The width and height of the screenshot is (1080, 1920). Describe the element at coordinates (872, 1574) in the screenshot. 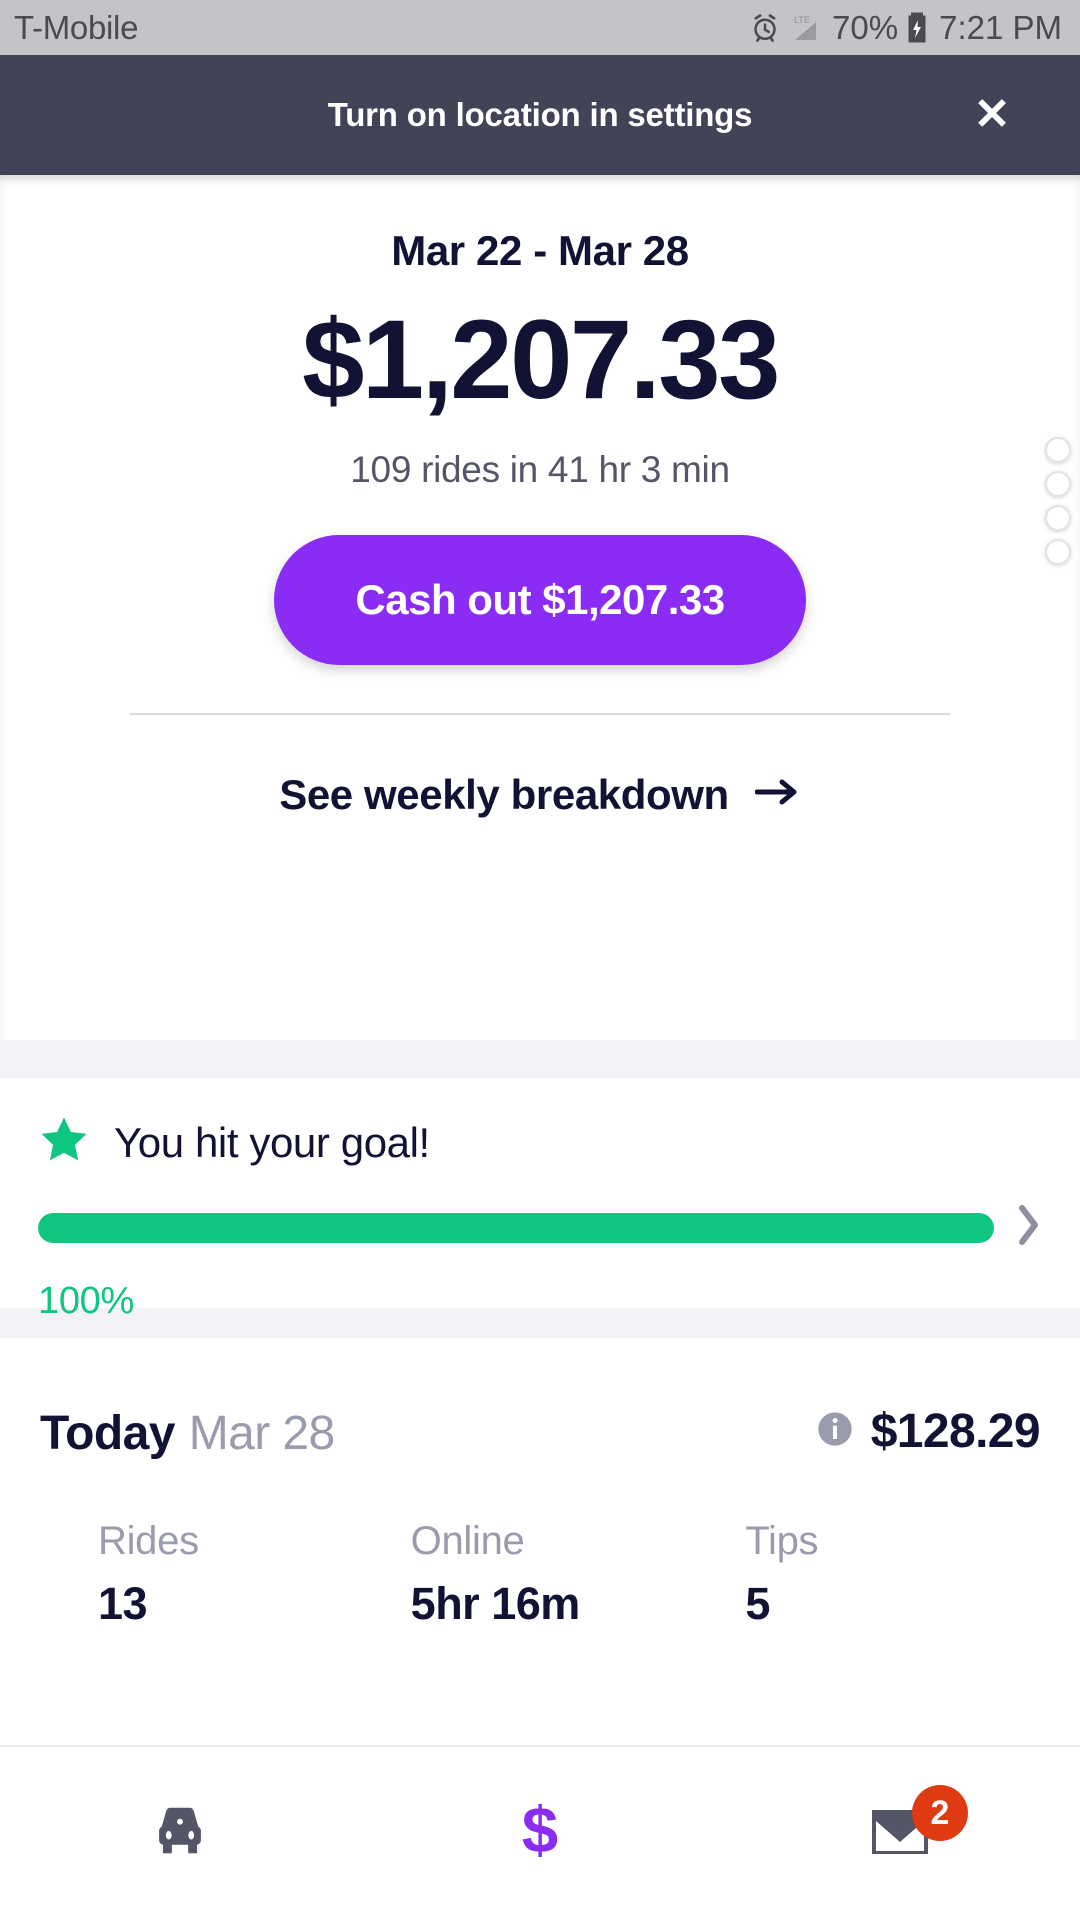

I see `stat-tips: Tips 5` at that location.